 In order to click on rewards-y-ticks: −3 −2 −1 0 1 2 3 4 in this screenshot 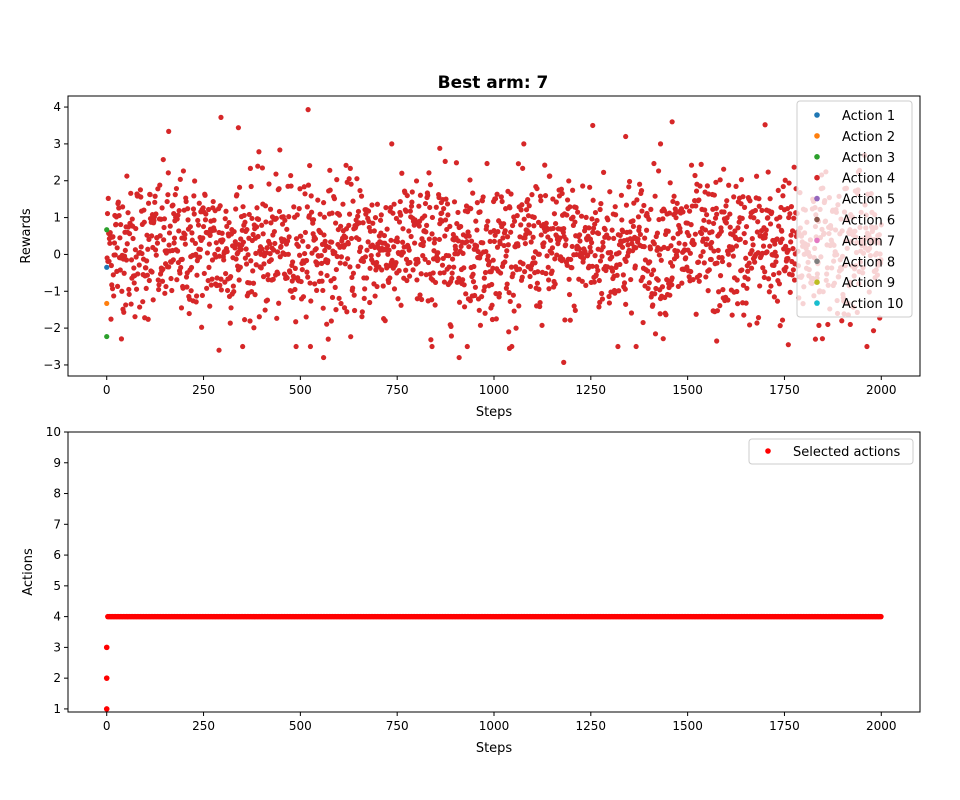, I will do `click(55, 236)`.